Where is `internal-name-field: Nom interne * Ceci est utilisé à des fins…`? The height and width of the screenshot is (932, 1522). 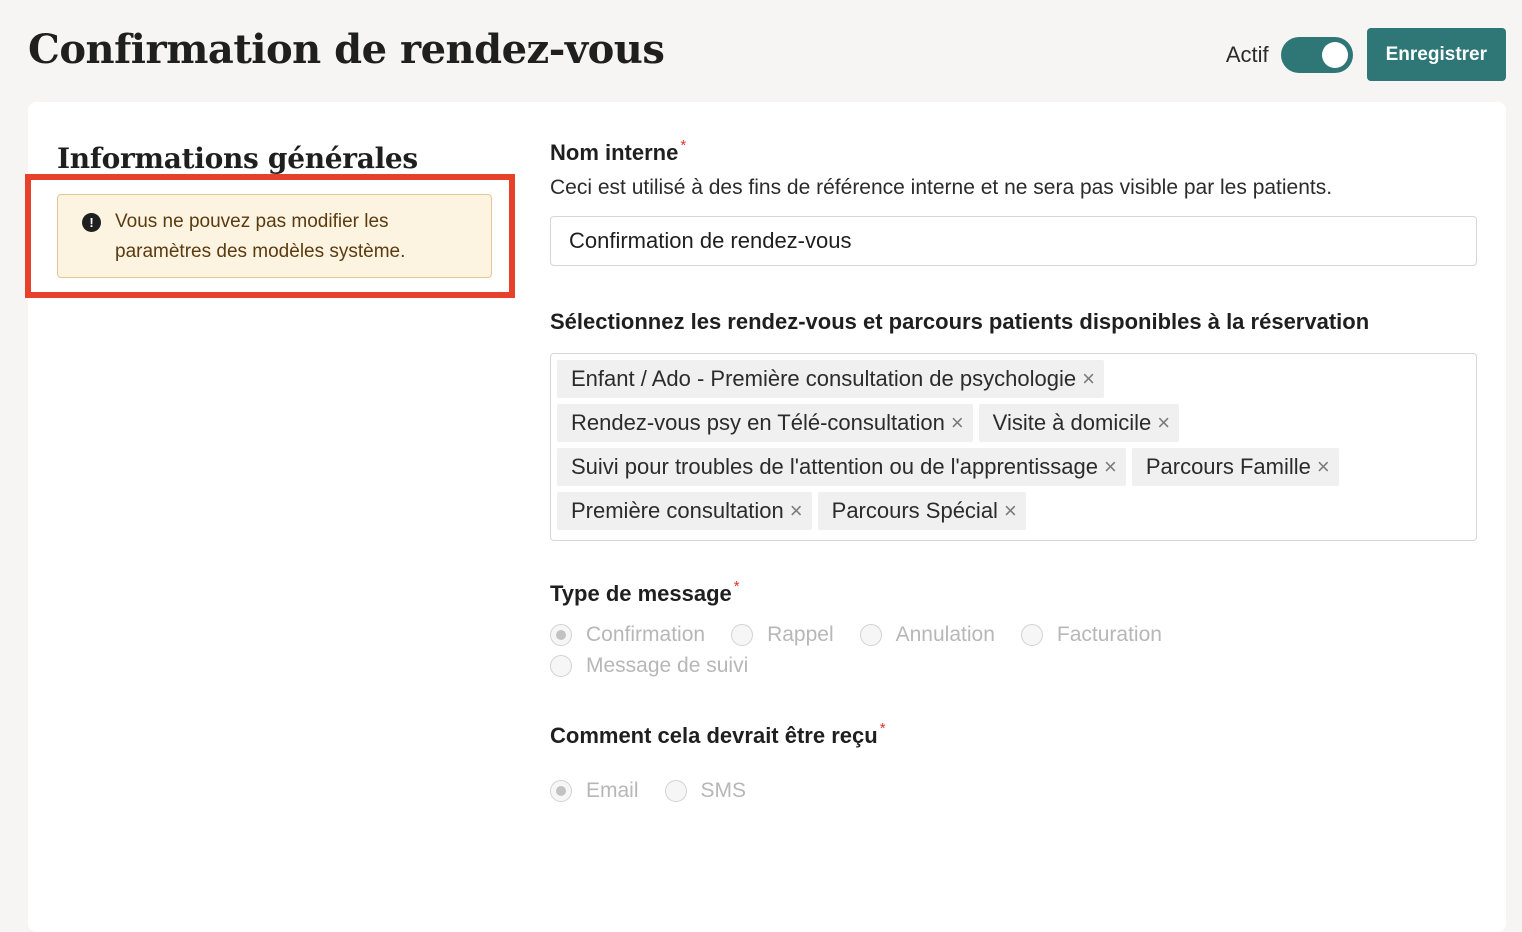
internal-name-field: Nom interne * Ceci est utilisé à des fins… is located at coordinates (1013, 201).